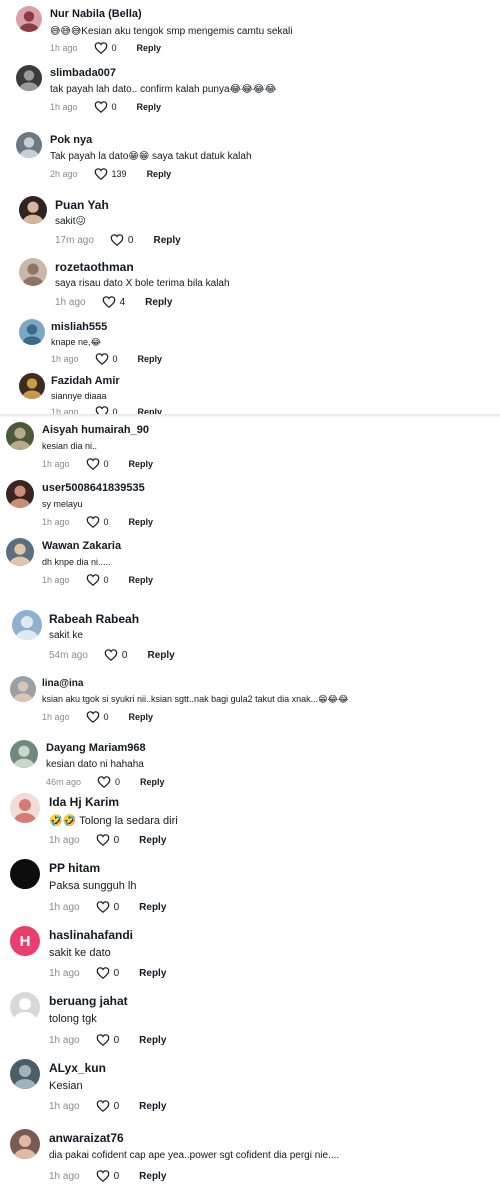 The image size is (500, 1192). I want to click on comment-username: rozetaothman, so click(94, 267).